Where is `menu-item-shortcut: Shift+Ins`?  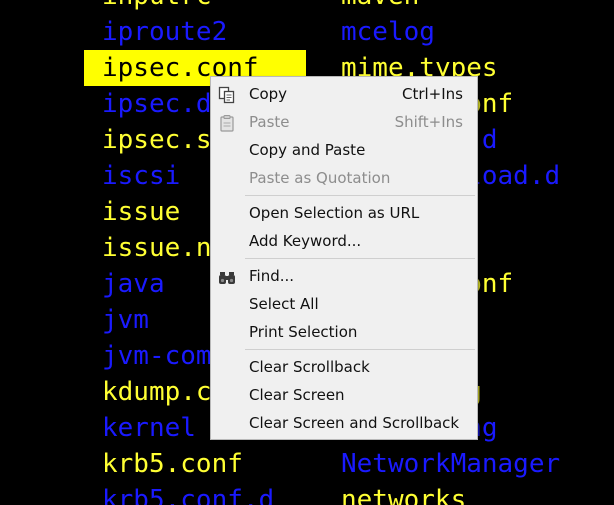 menu-item-shortcut: Shift+Ins is located at coordinates (428, 122).